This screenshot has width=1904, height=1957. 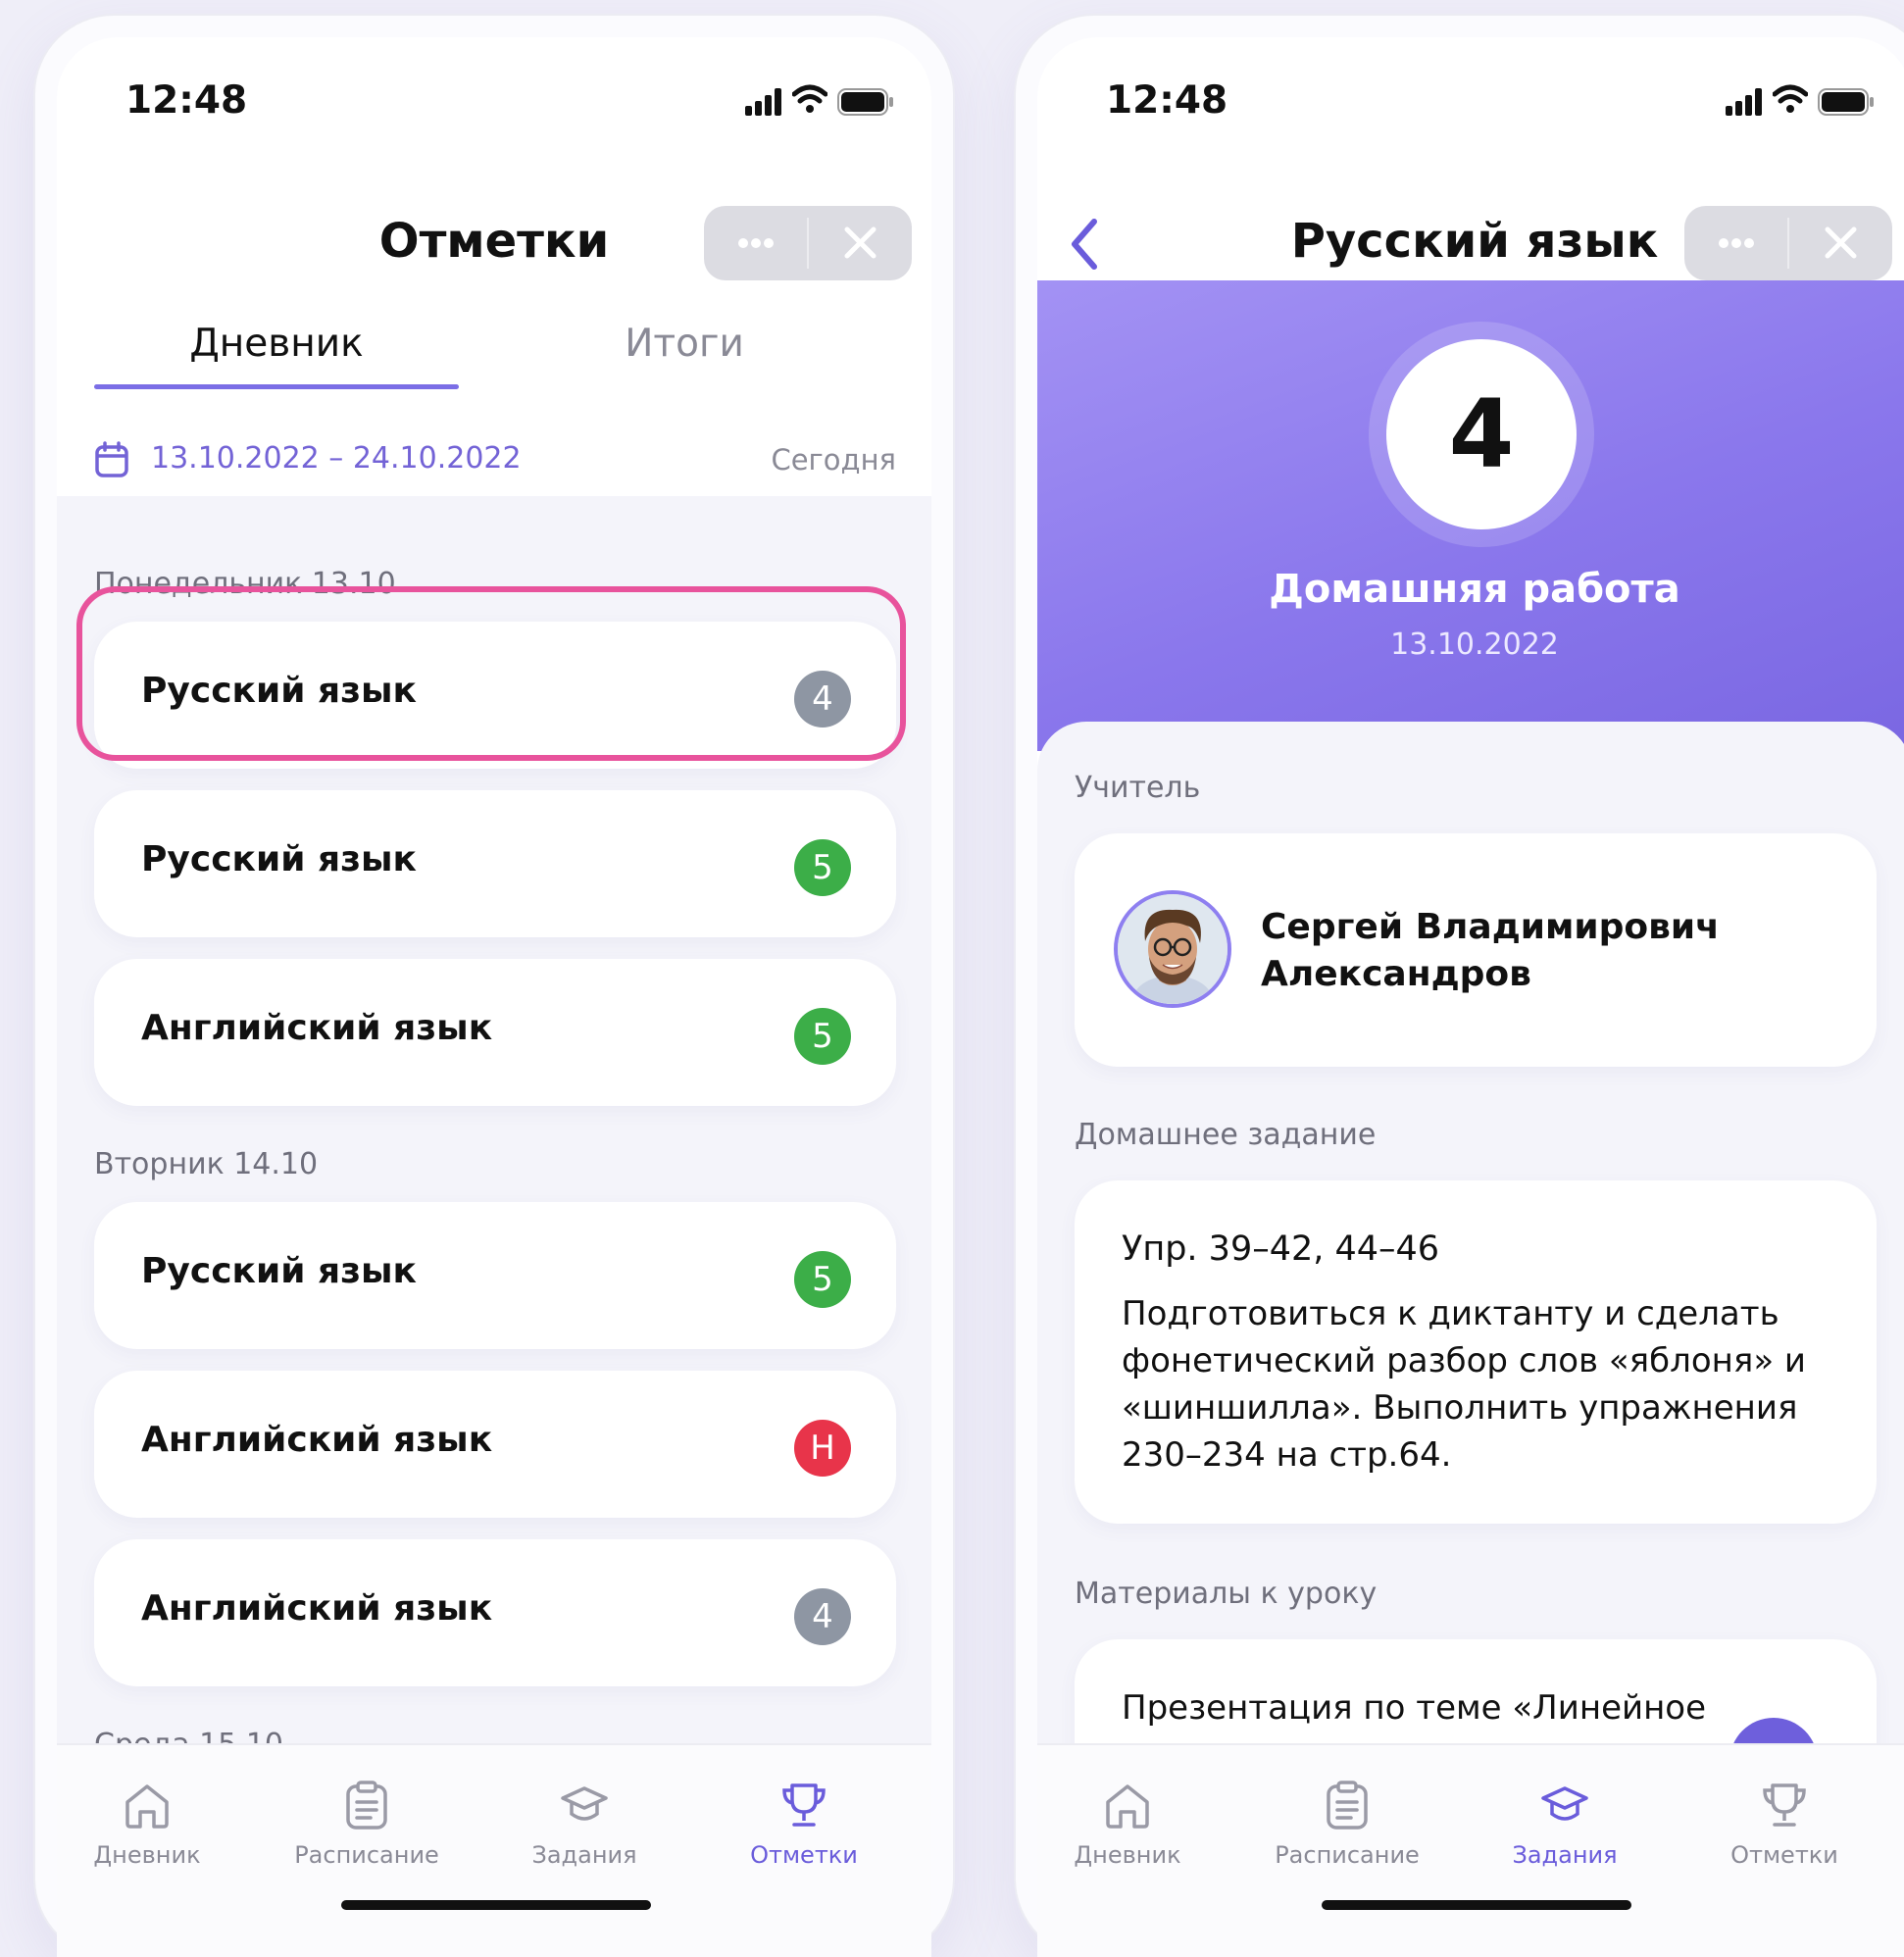 I want to click on grade-hero: 4 Домашняя работа 13.10.2022, so click(x=1470, y=515).